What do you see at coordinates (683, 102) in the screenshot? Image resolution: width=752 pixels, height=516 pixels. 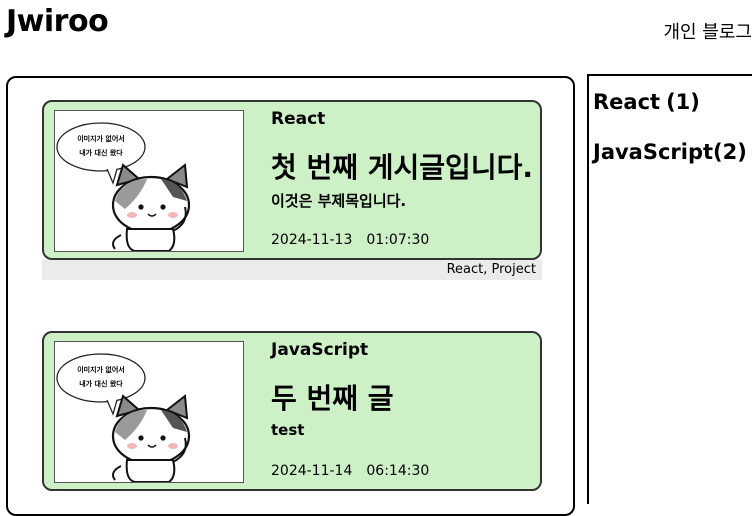 I see `category-count: (1)` at bounding box center [683, 102].